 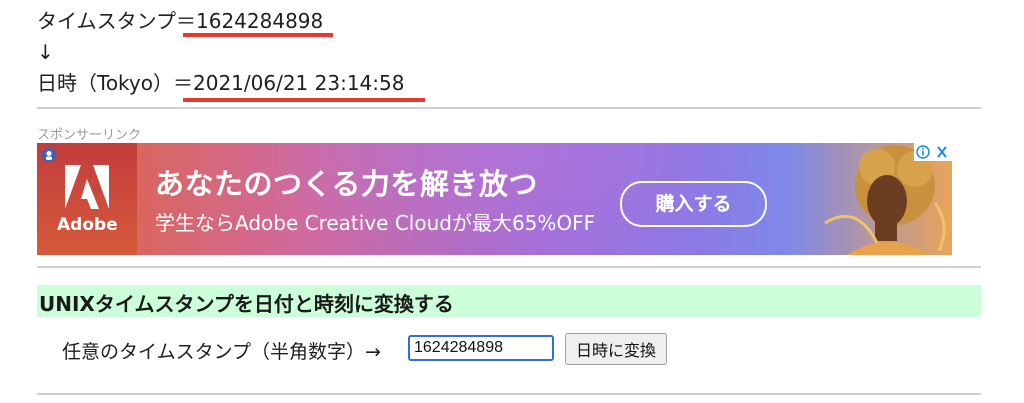 I want to click on datetime-value: 2021/06/21 23:14:58, so click(x=299, y=83).